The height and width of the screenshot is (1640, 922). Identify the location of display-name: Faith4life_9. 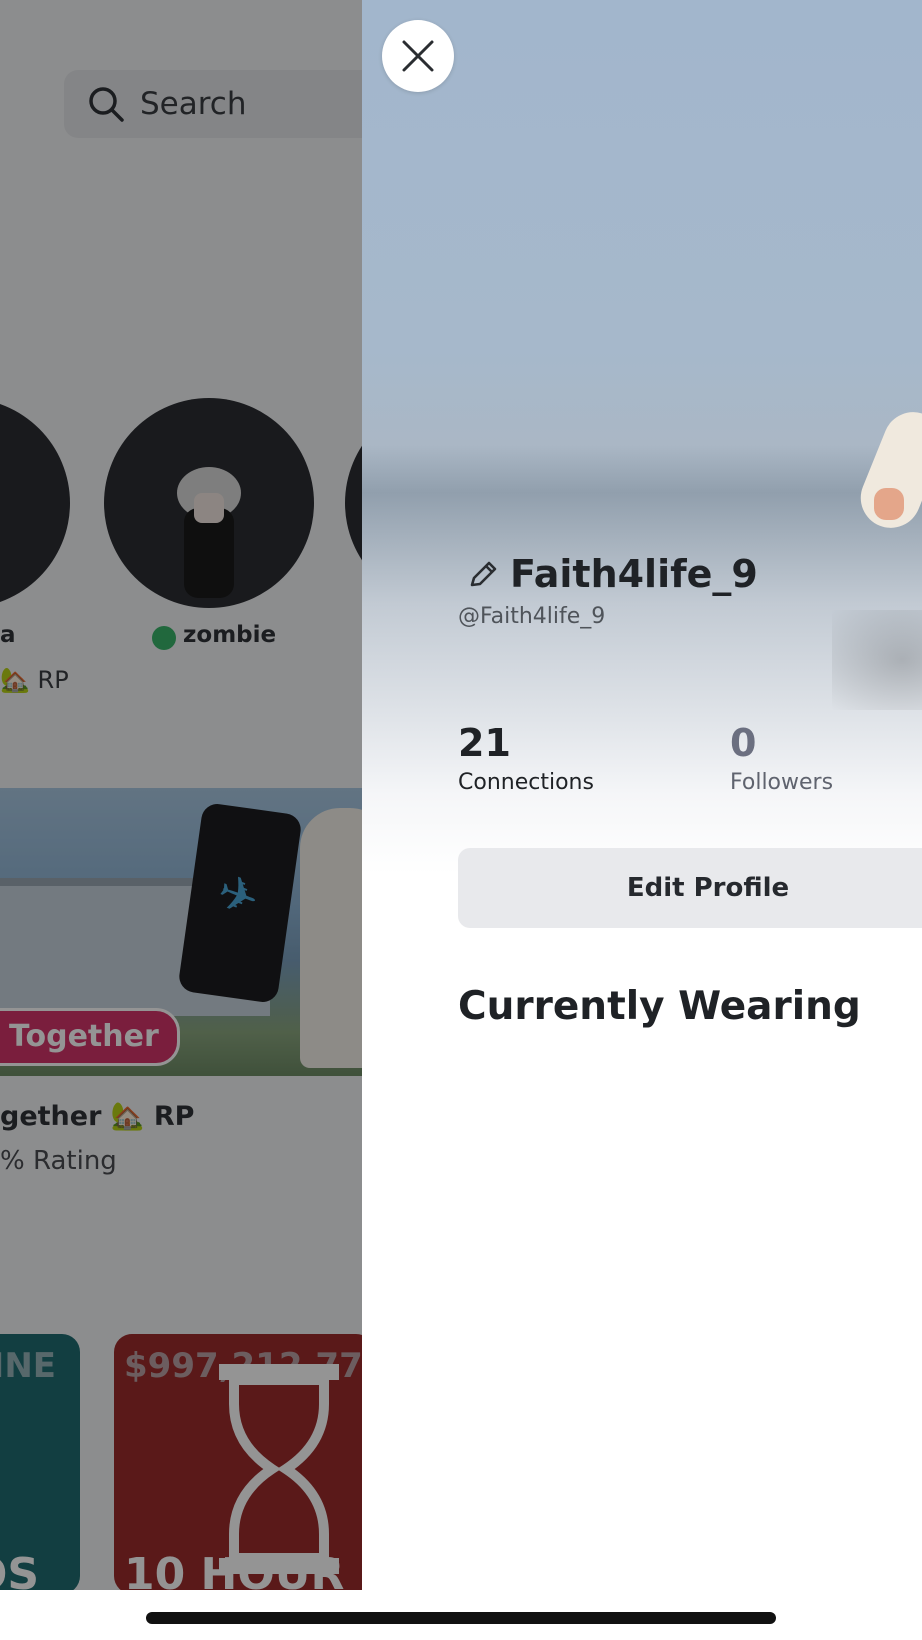
(634, 574).